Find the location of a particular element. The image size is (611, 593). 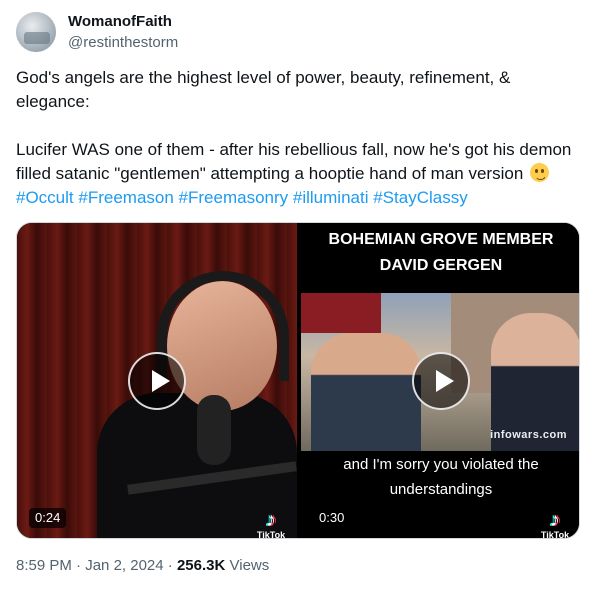

video-left-microphone is located at coordinates (214, 430).